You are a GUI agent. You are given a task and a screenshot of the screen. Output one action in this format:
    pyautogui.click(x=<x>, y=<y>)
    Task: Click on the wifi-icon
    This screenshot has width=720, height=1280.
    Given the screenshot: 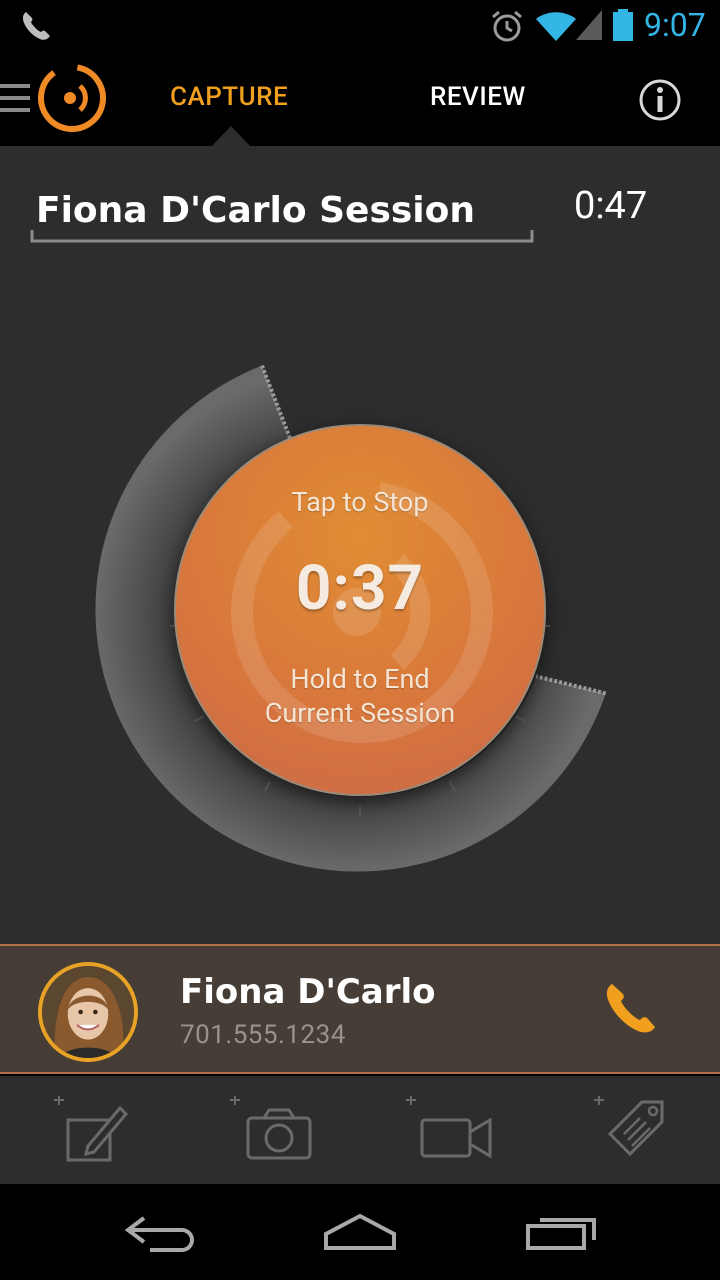 What is the action you would take?
    pyautogui.click(x=556, y=26)
    